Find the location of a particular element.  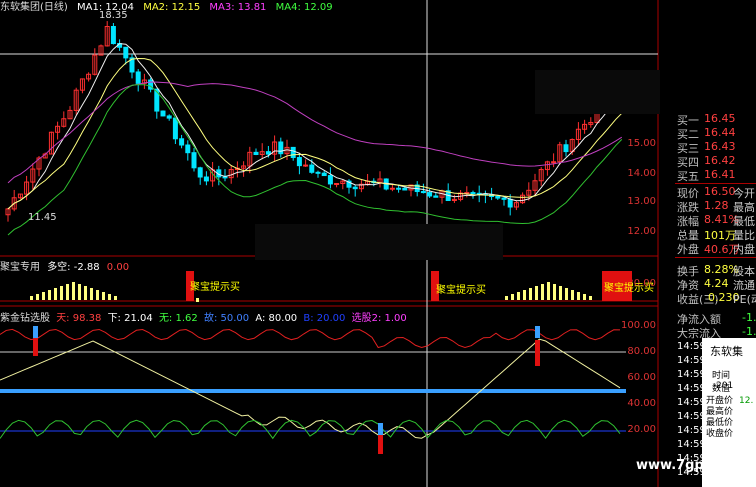

popup-label: 收盘价 is located at coordinates (720, 434).